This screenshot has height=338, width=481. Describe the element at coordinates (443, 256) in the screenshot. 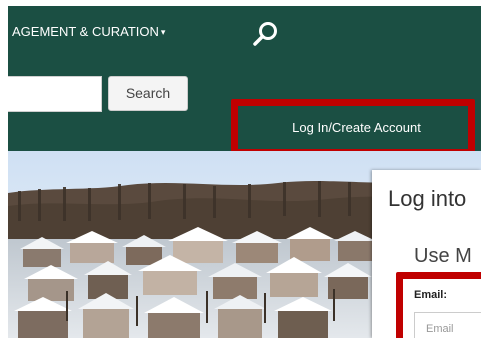

I see `login-panel-subtitle: Use M` at that location.